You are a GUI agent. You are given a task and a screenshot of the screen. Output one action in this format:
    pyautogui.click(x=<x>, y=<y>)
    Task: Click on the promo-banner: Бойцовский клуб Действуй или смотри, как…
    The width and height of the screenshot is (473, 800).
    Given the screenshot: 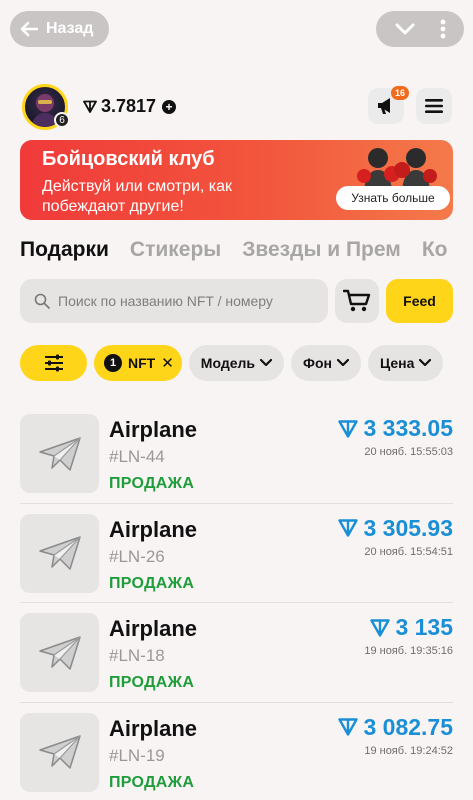 What is the action you would take?
    pyautogui.click(x=236, y=180)
    